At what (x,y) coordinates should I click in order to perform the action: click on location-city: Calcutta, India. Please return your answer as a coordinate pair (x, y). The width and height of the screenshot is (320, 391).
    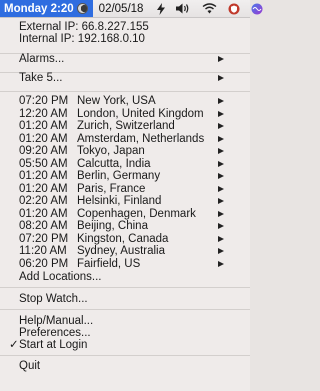
    Looking at the image, I should click on (114, 163).